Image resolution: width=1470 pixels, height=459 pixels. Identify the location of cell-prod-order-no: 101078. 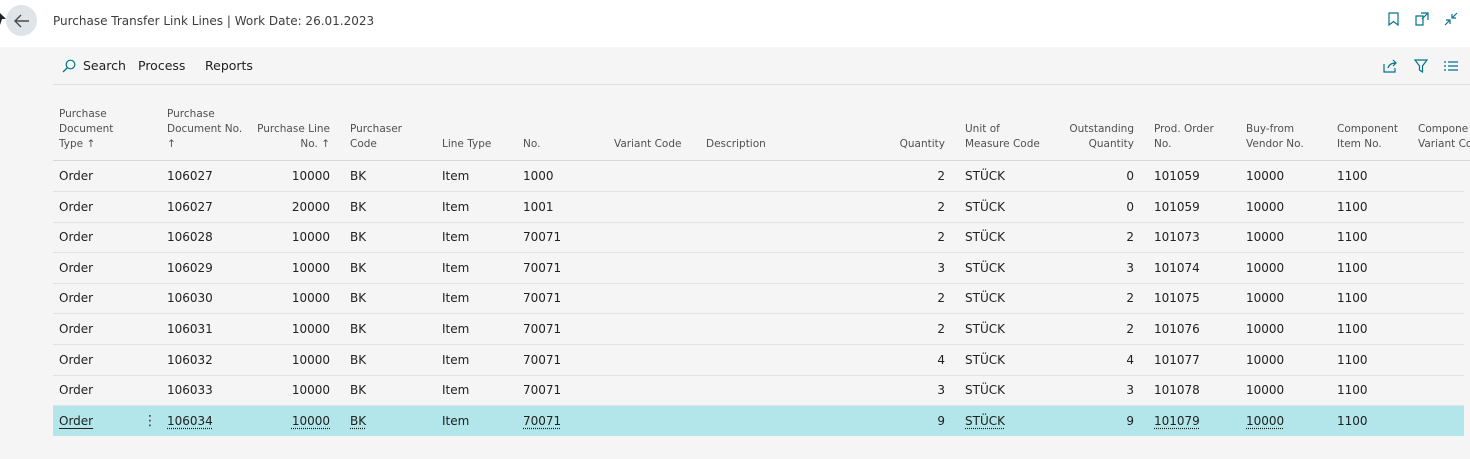
(1177, 390).